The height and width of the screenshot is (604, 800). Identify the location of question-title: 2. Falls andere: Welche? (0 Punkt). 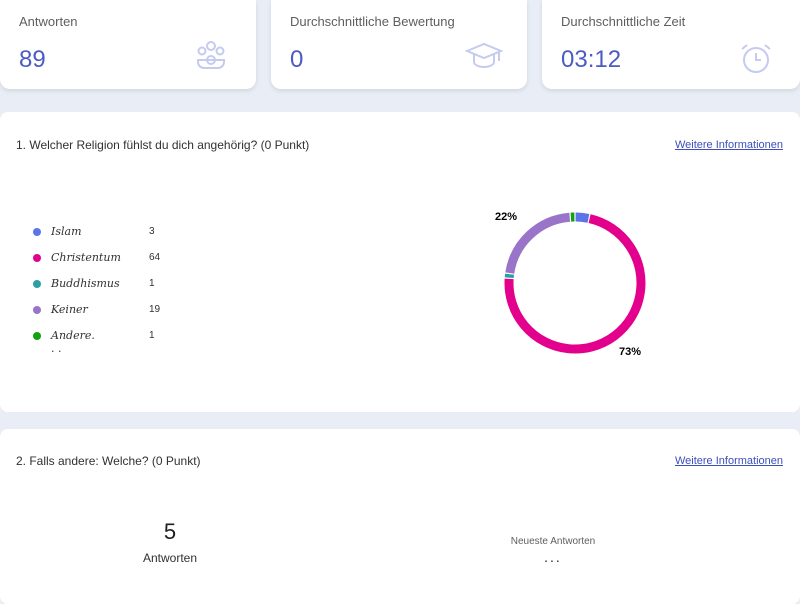
(108, 461).